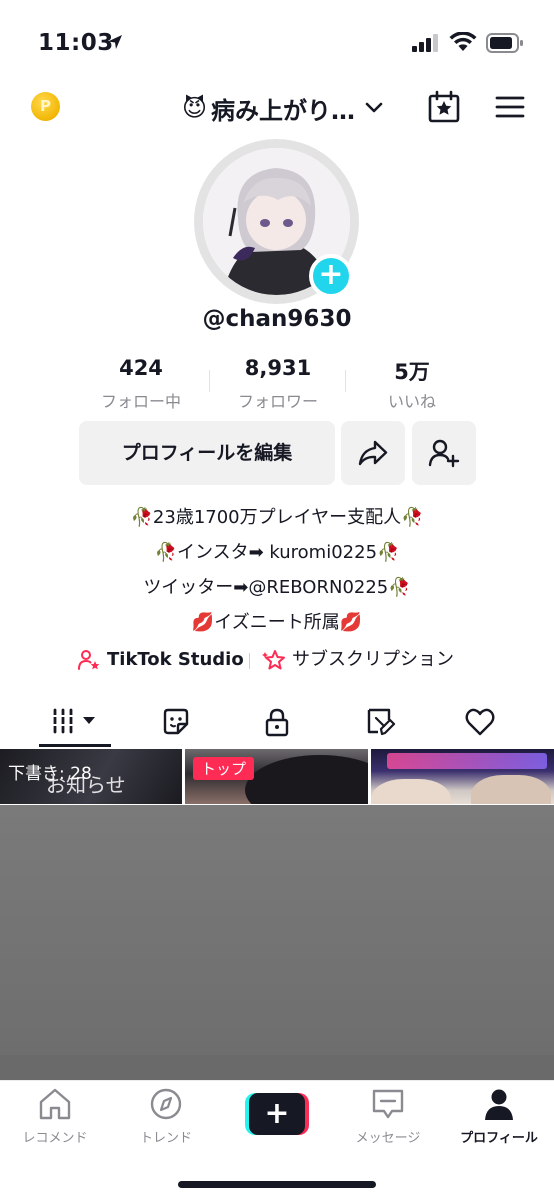  I want to click on videos-grid-icon, so click(73, 721).